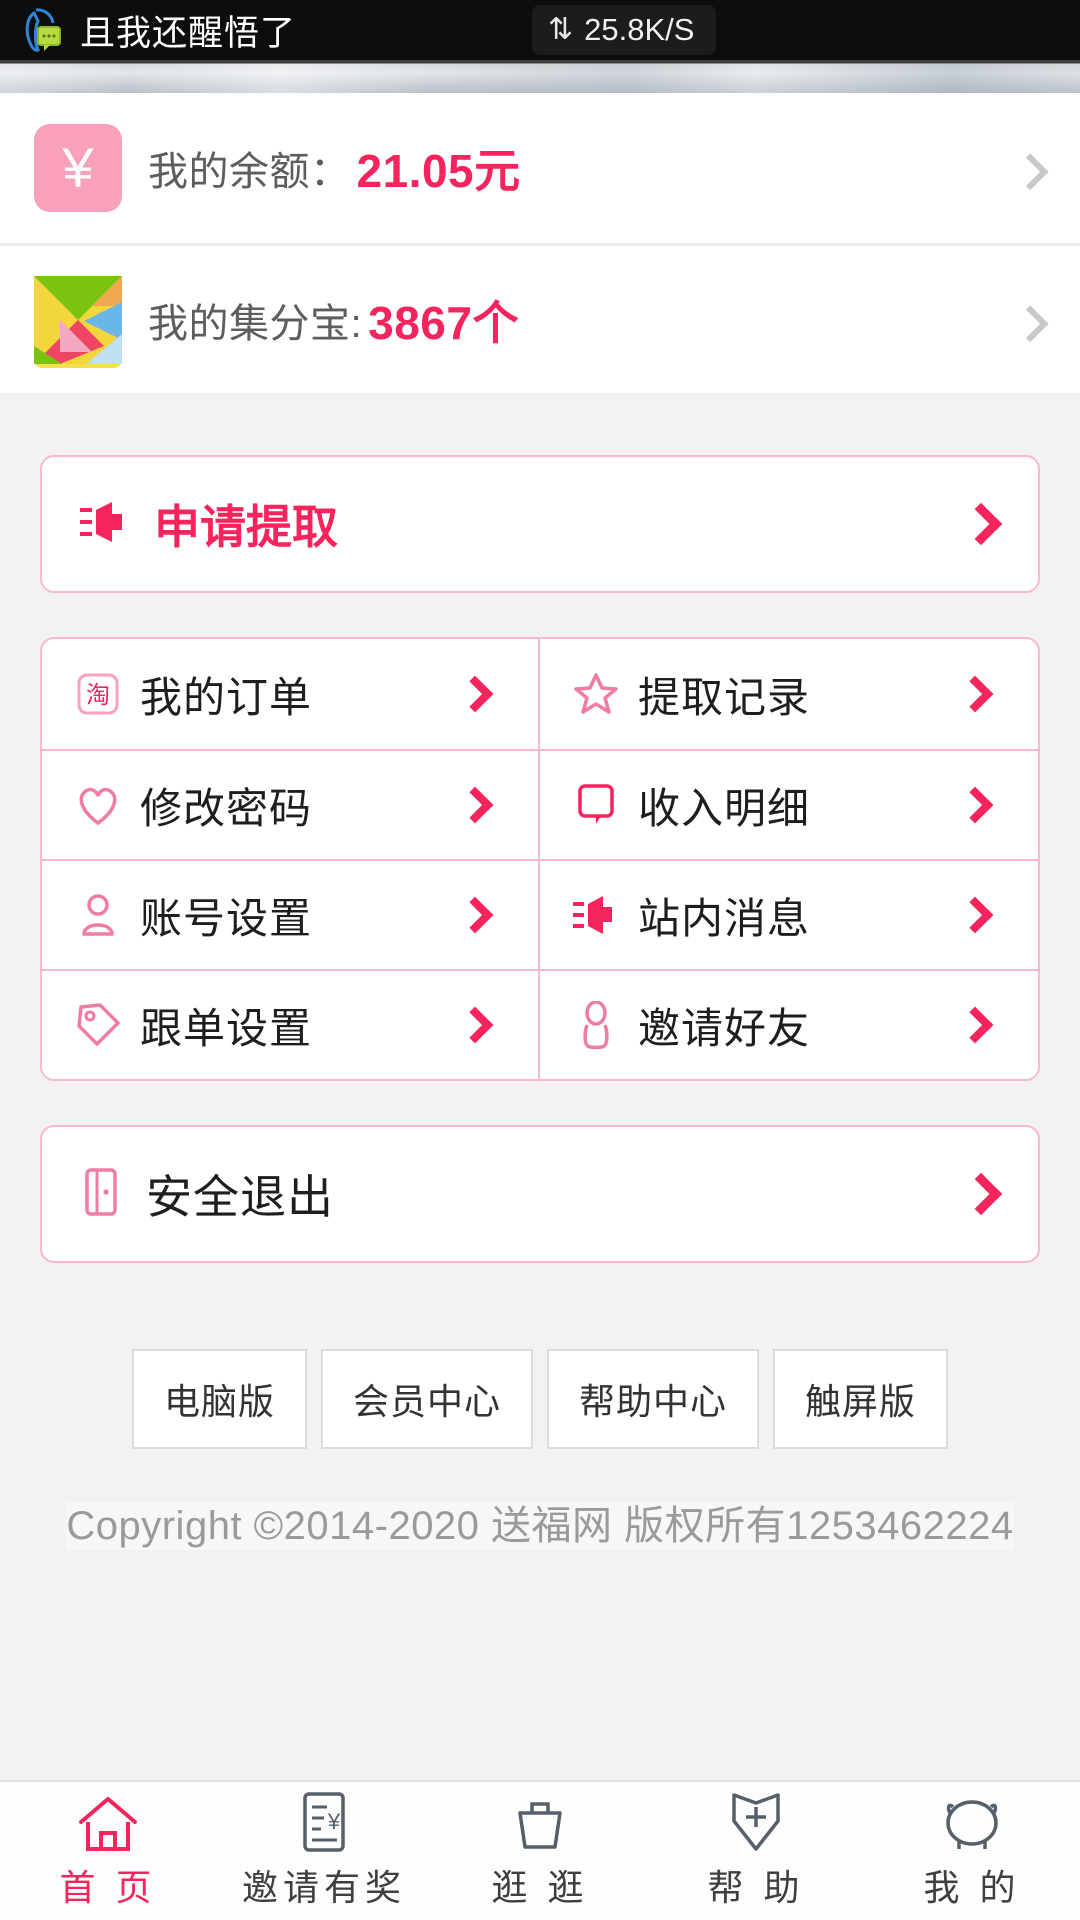 The width and height of the screenshot is (1080, 1920). I want to click on network-speed-indicator: ⇅ 25.8K/S, so click(624, 30).